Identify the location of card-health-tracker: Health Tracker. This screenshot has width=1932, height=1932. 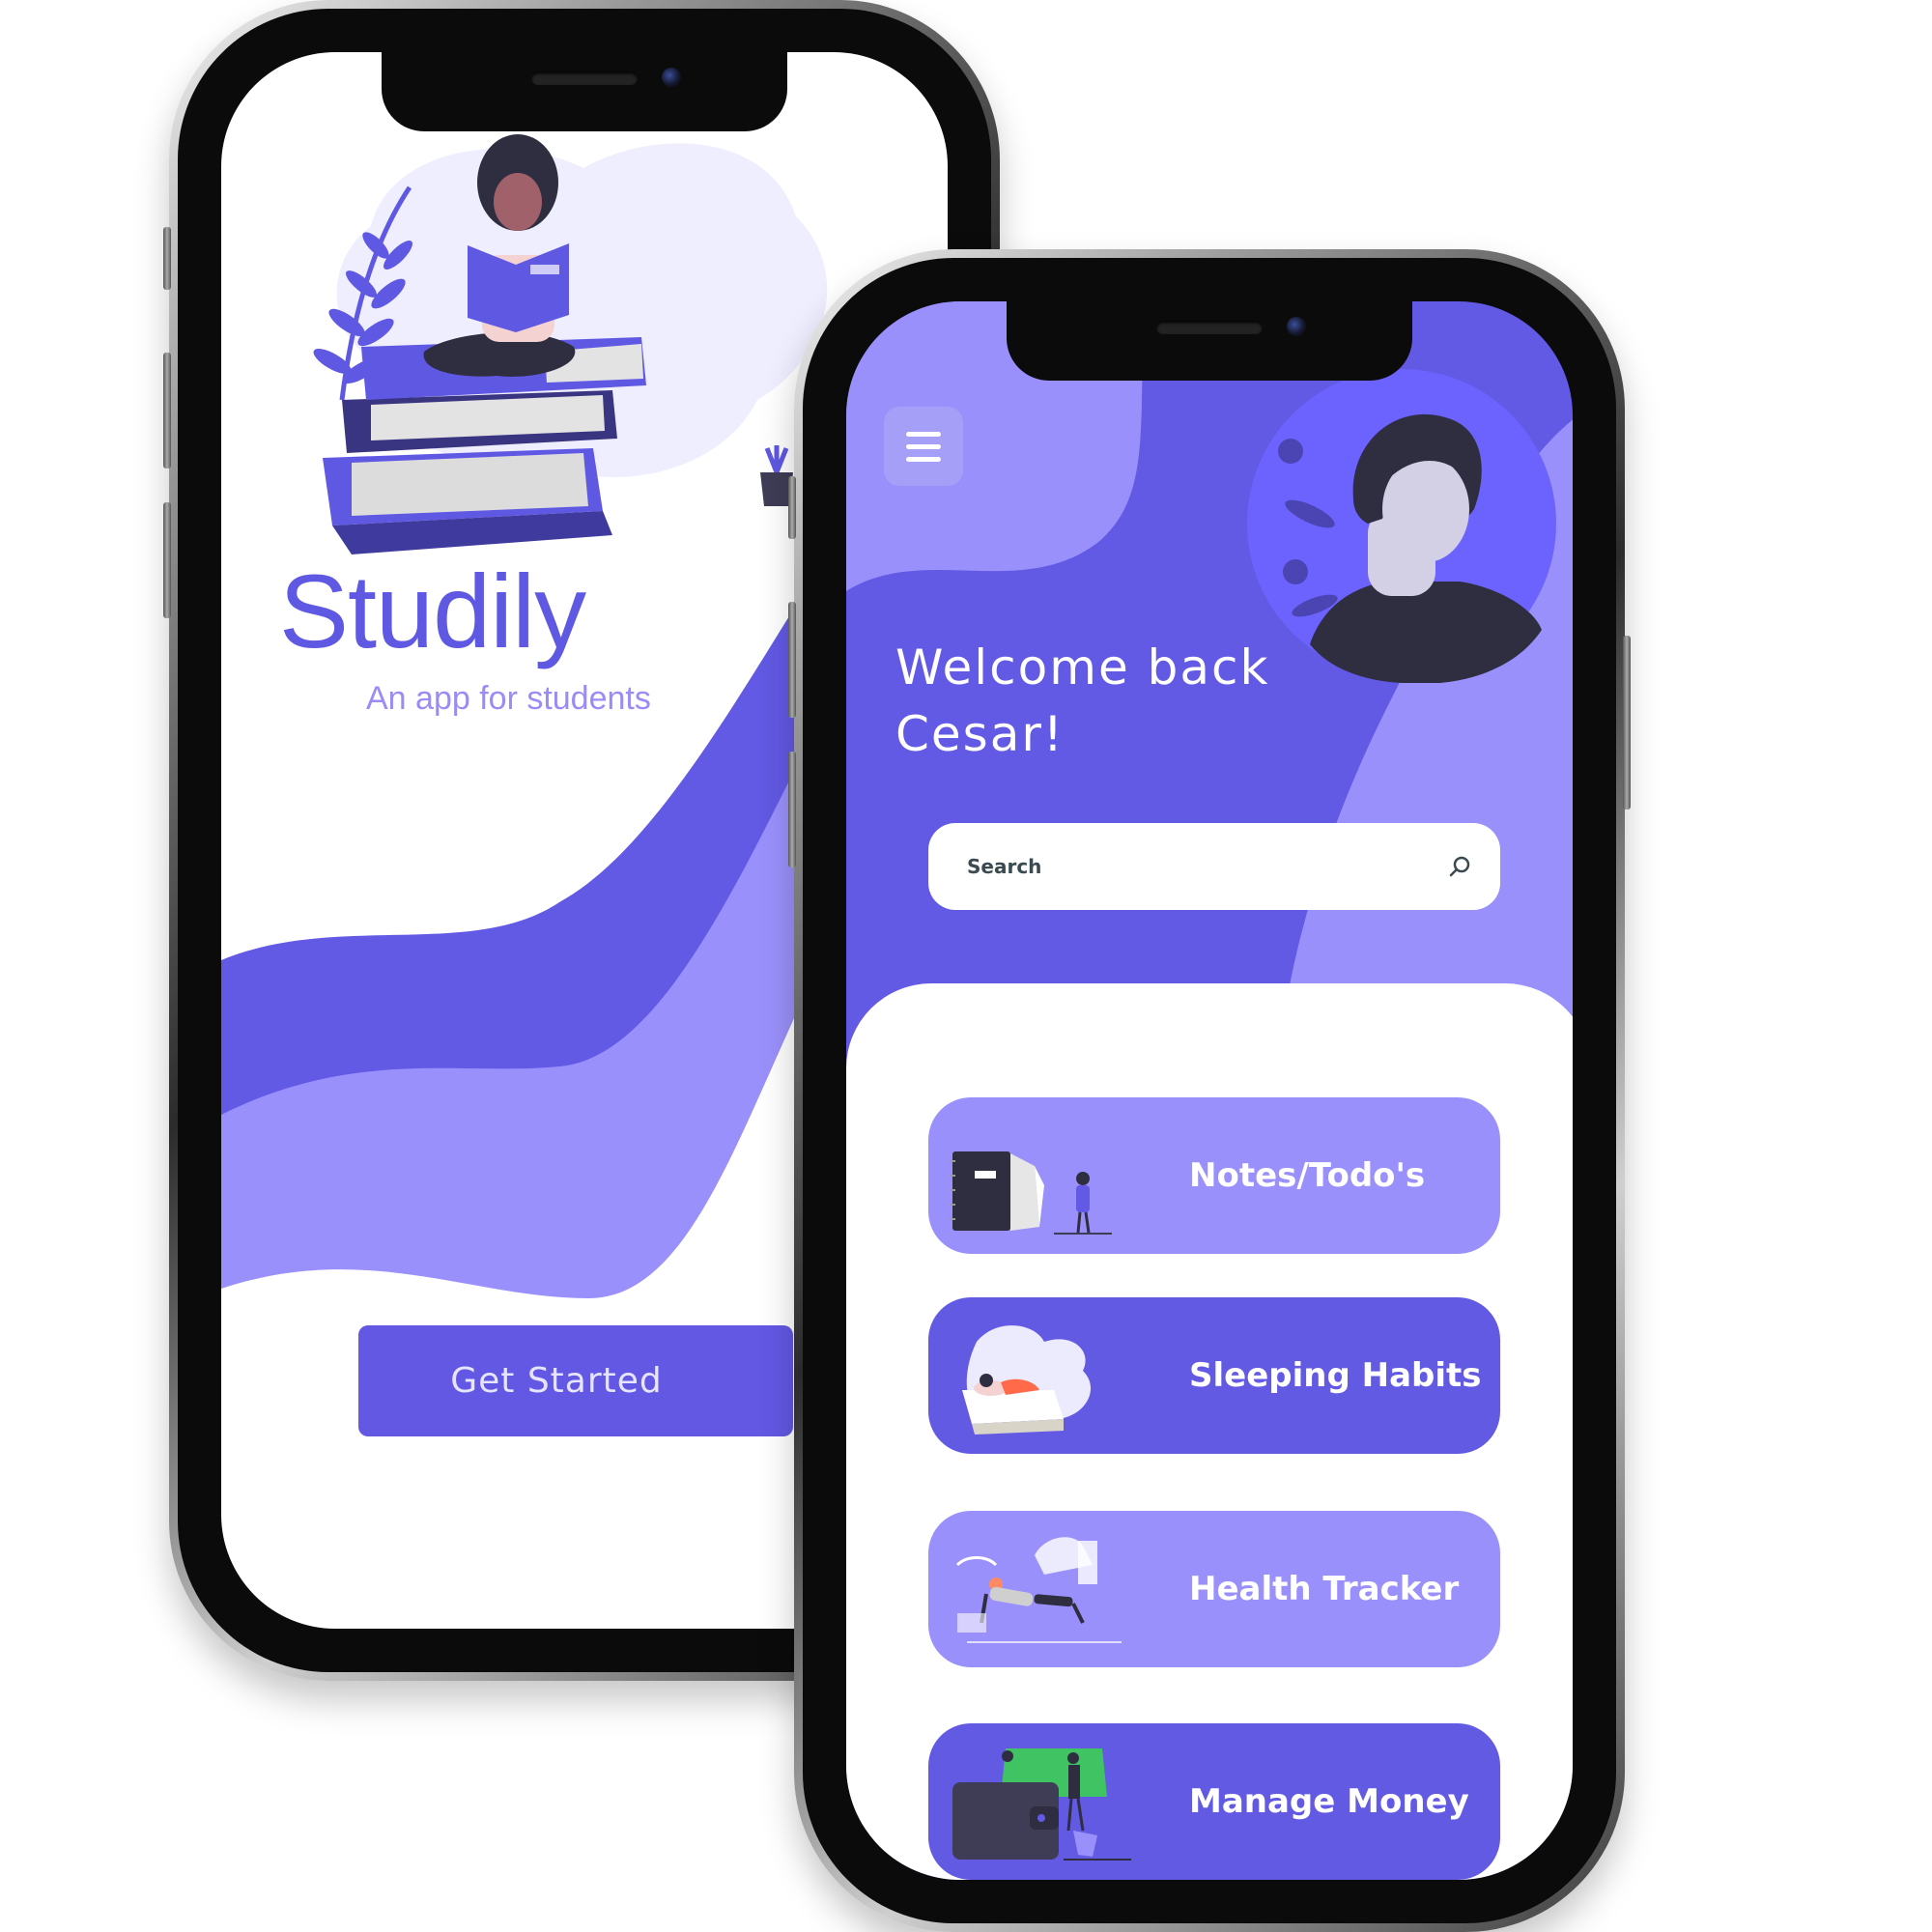
(1214, 1589).